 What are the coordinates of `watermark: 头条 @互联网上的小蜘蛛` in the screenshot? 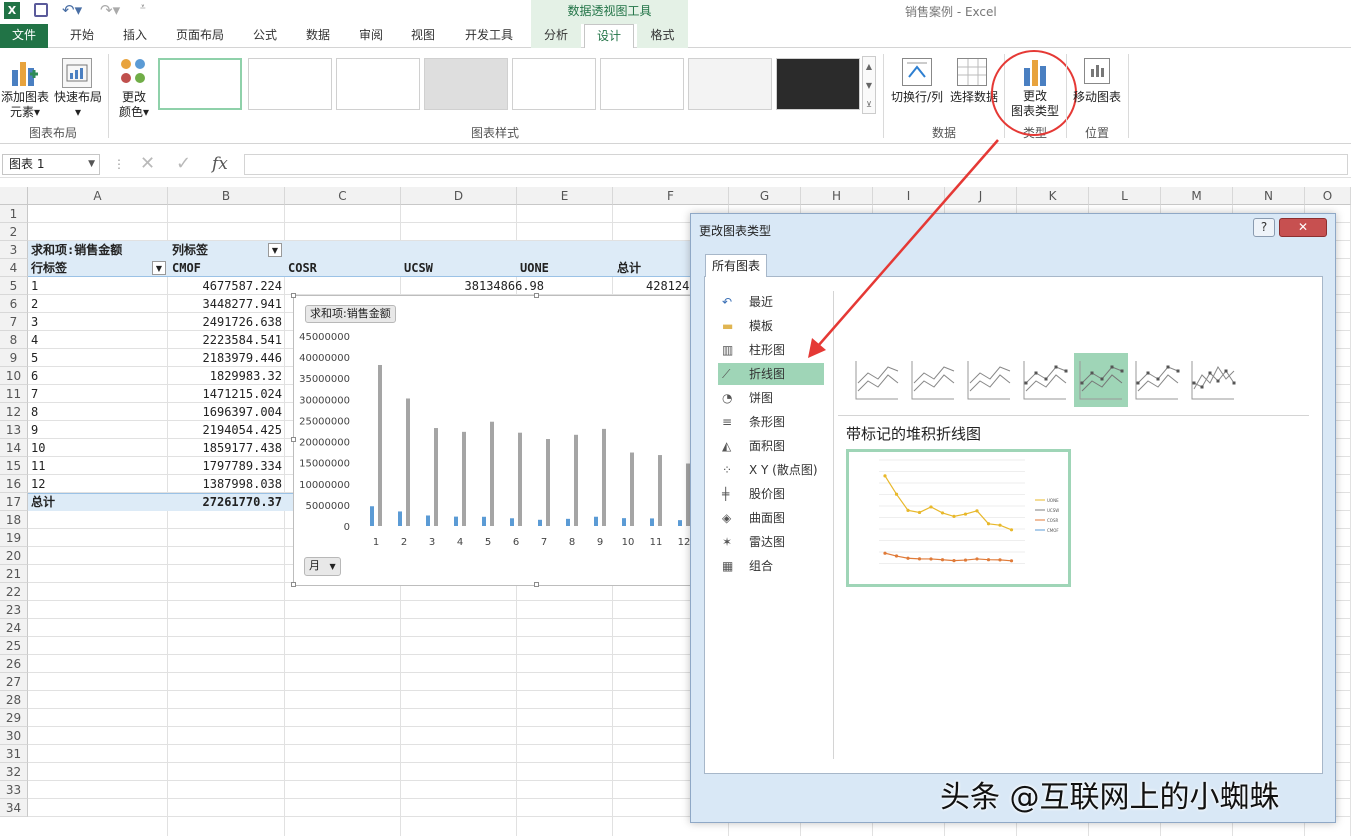 It's located at (1110, 797).